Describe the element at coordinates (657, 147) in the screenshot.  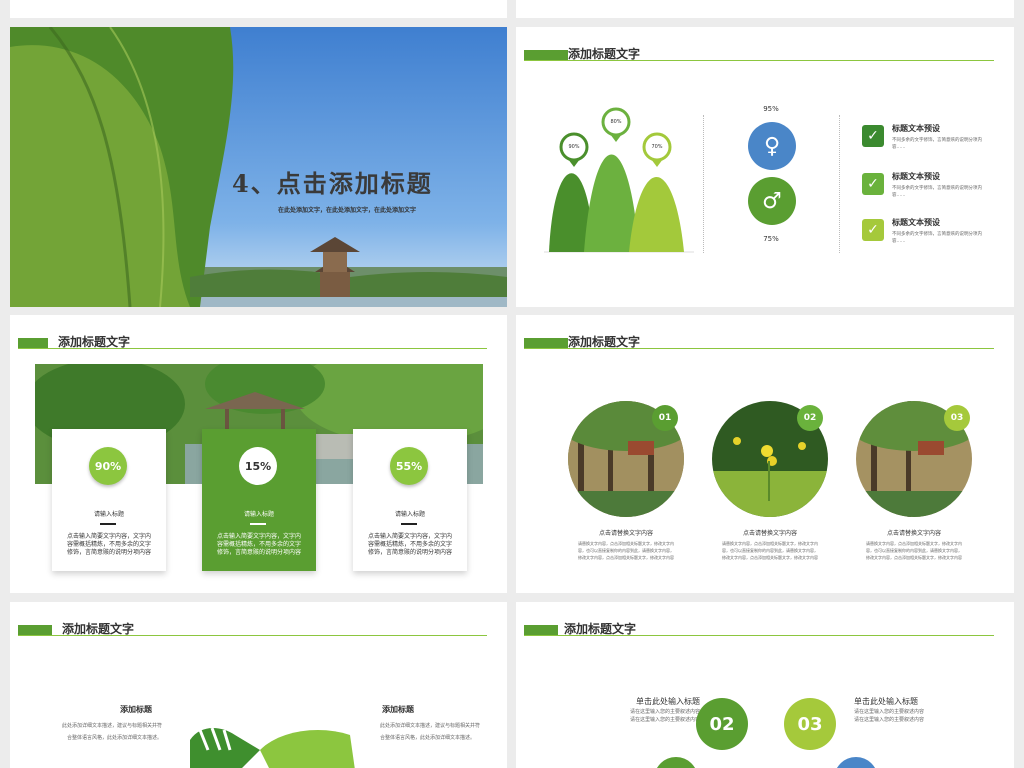
I see `mountain-3-pct: 70%` at that location.